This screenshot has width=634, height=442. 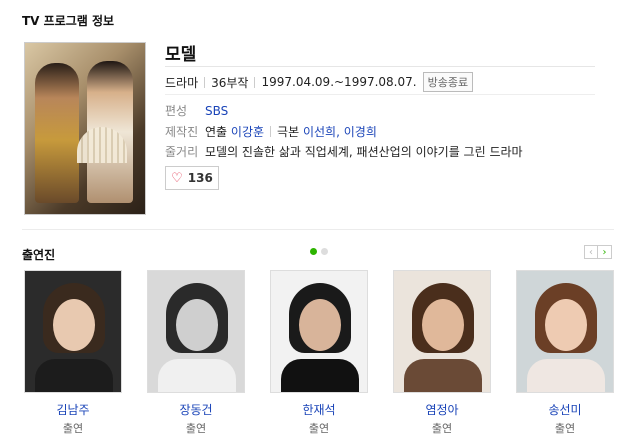 What do you see at coordinates (442, 409) in the screenshot?
I see `cast-name: 염정아` at bounding box center [442, 409].